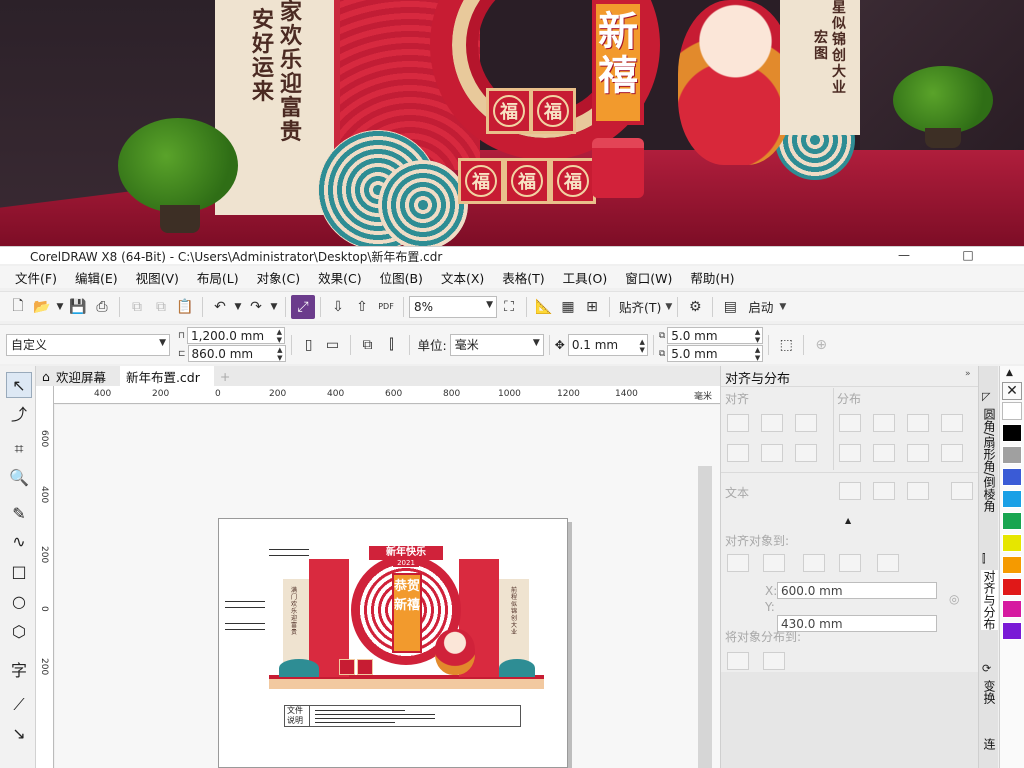  I want to click on nudge-distance-field: 0.1 mm ▲ ▼, so click(607, 344).